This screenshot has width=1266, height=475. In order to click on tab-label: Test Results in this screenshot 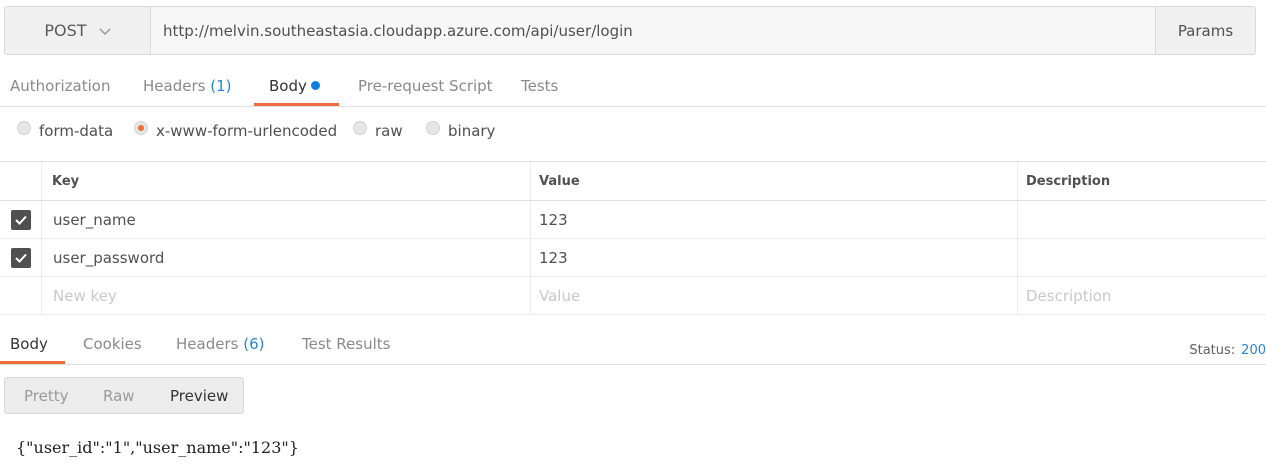, I will do `click(346, 344)`.